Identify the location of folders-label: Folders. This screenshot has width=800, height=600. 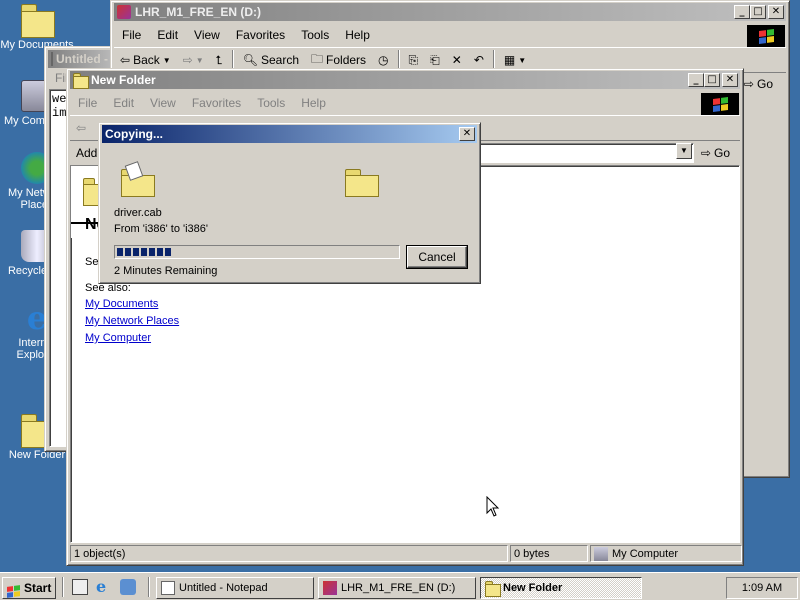
(346, 60).